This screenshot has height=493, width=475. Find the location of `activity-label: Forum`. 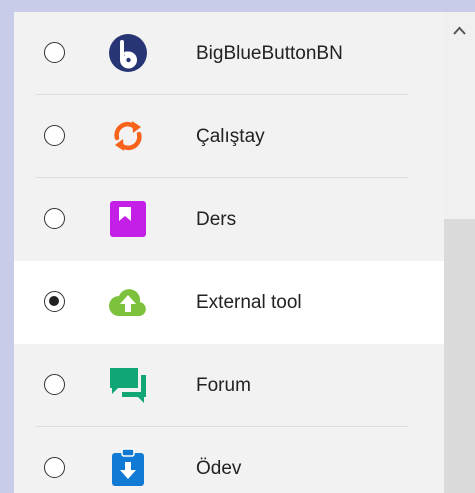

activity-label: Forum is located at coordinates (223, 385).